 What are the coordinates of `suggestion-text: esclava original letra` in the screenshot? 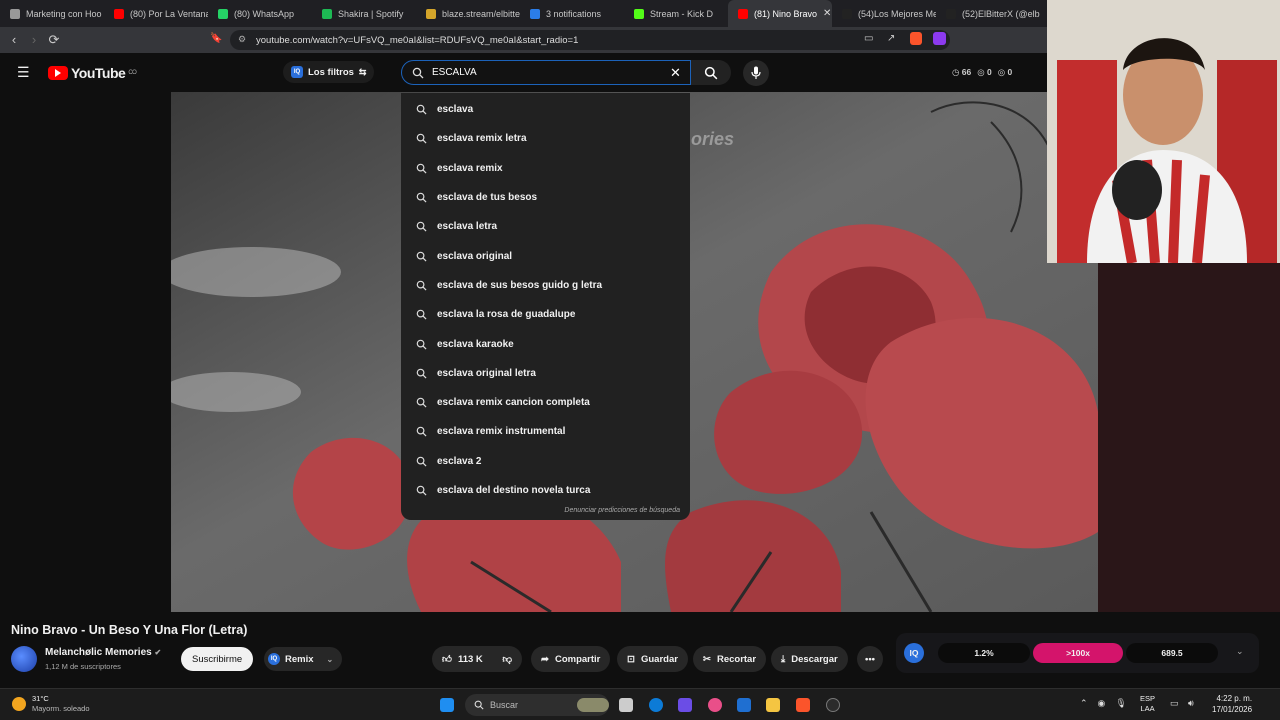 It's located at (486, 373).